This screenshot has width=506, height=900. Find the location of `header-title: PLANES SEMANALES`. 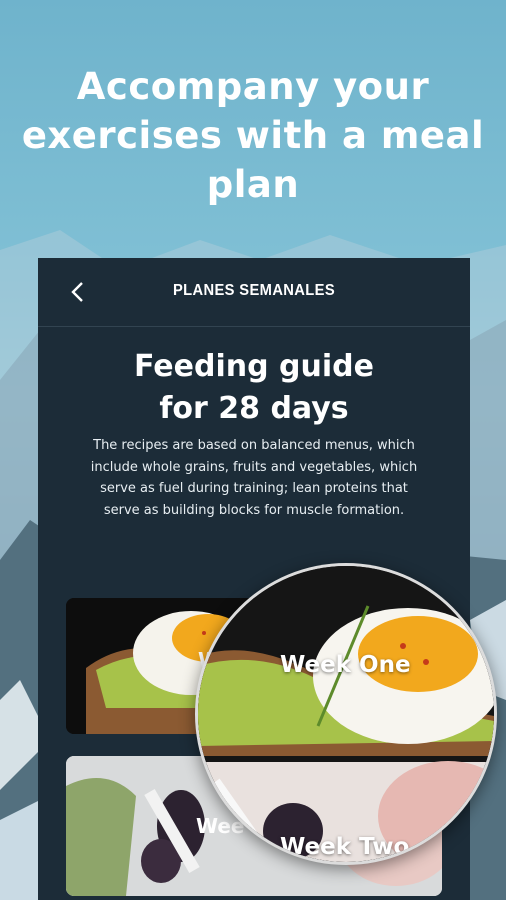

header-title: PLANES SEMANALES is located at coordinates (254, 290).